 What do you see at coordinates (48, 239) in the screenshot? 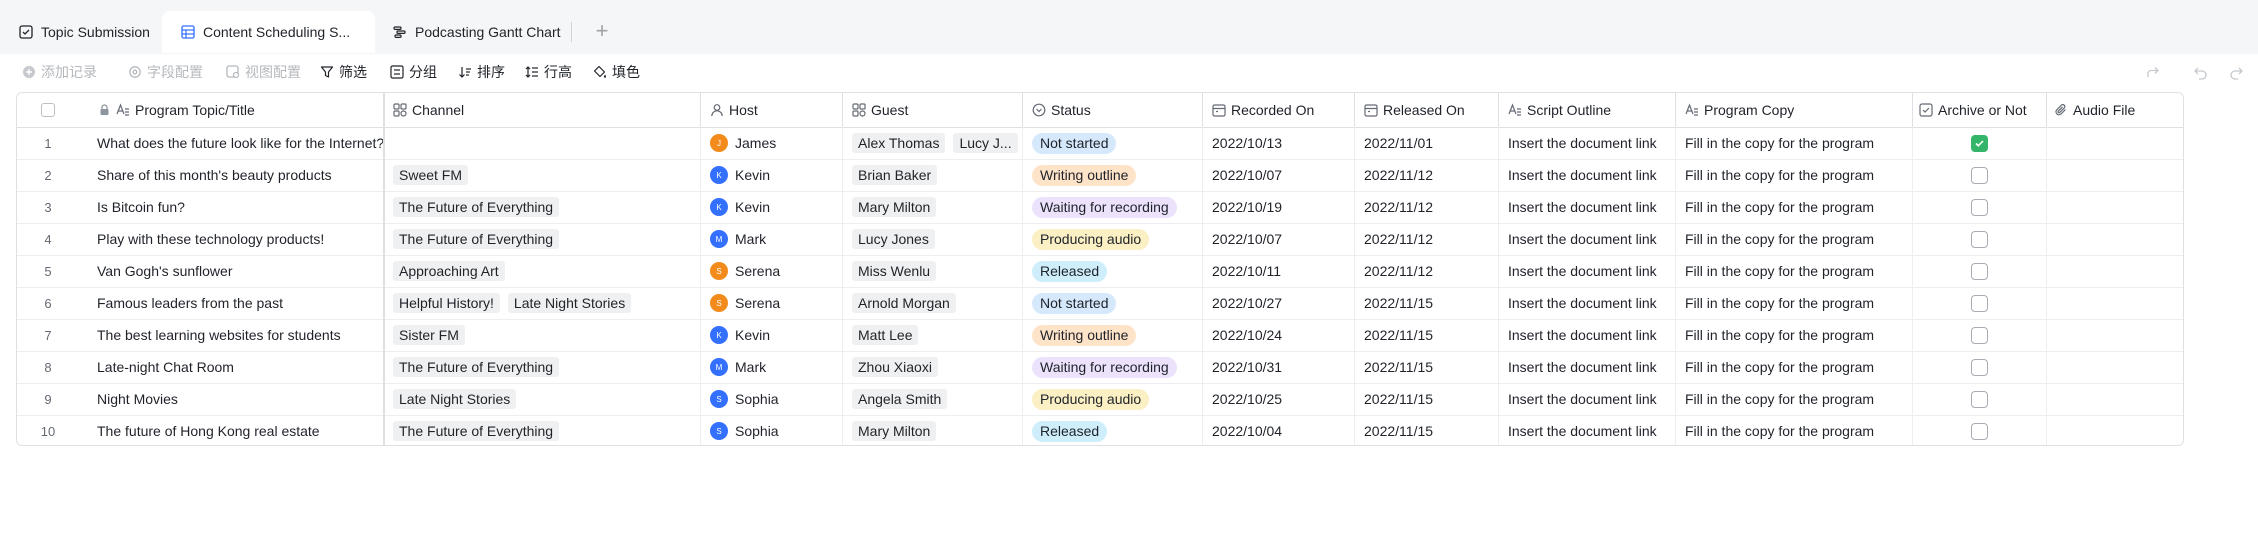
I see `cell-num: 4` at bounding box center [48, 239].